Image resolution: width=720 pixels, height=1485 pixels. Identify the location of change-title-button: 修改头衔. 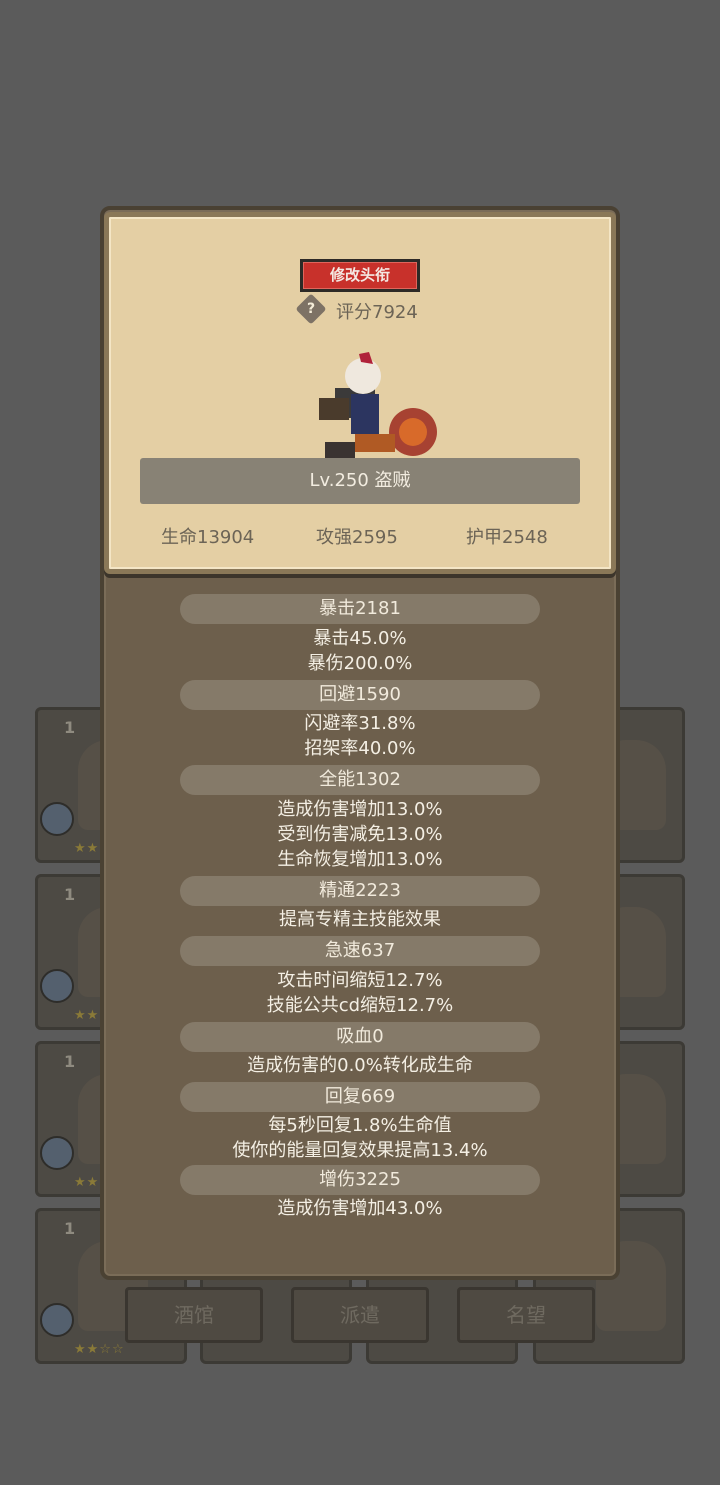
(360, 275).